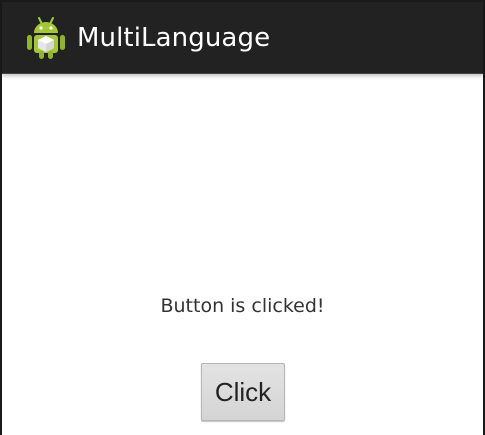 The image size is (485, 435). I want to click on status-text: Button is clicked!, so click(242, 306).